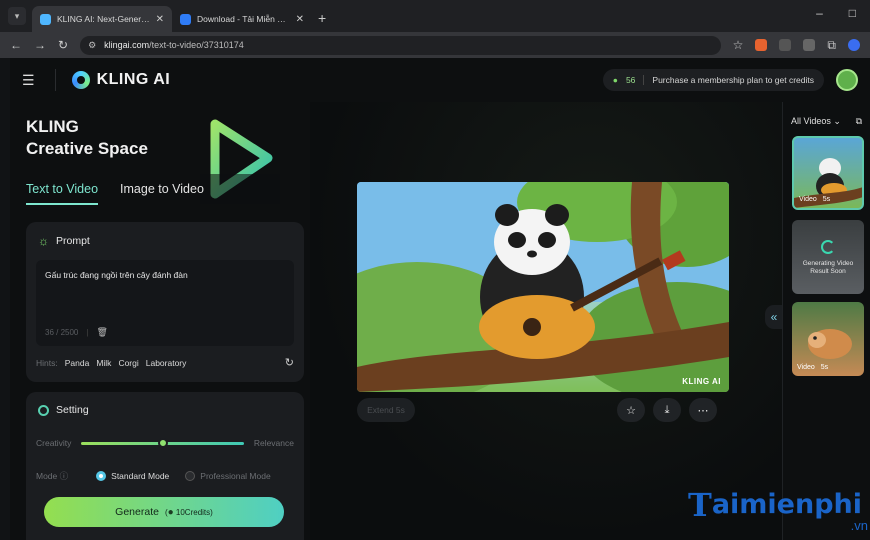 The height and width of the screenshot is (540, 870). I want to click on tab-text-to-video: Text to Video, so click(62, 193).